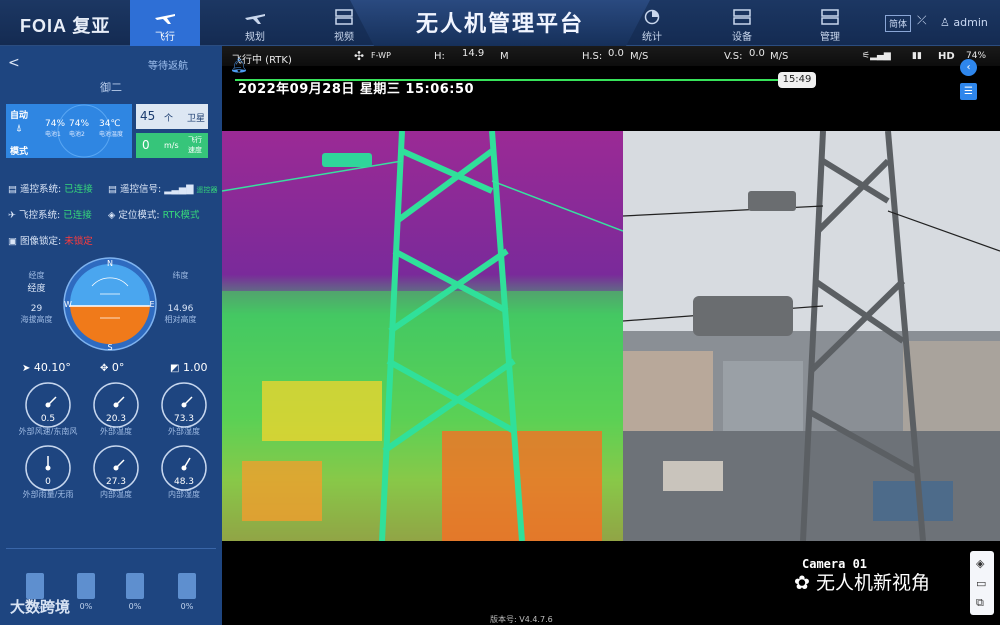 Image resolution: width=1000 pixels, height=625 pixels. Describe the element at coordinates (344, 17) in the screenshot. I see `video-icon` at that location.